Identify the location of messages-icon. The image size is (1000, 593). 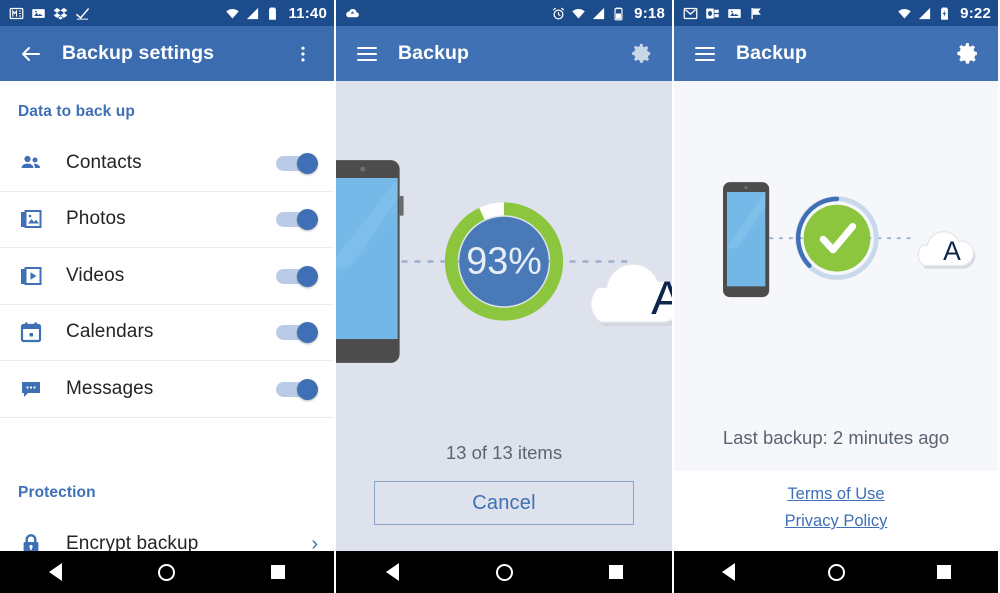
(31, 389).